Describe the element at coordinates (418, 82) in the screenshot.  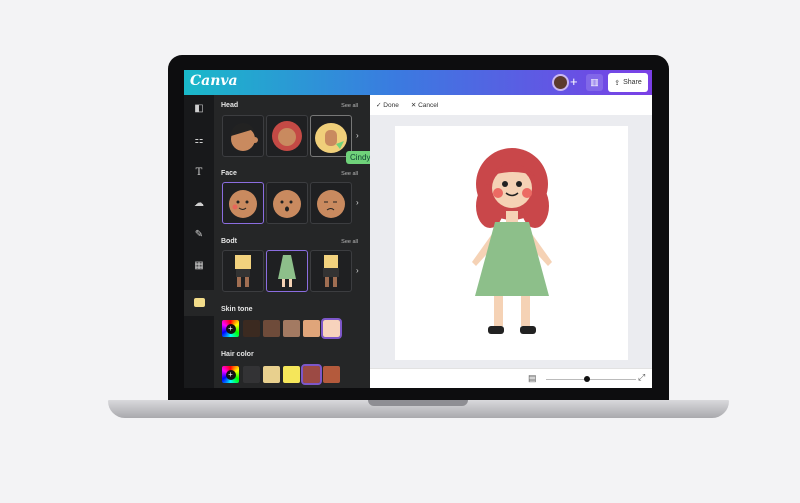
I see `top-bar: Canva + ▥ ⇪ Share` at that location.